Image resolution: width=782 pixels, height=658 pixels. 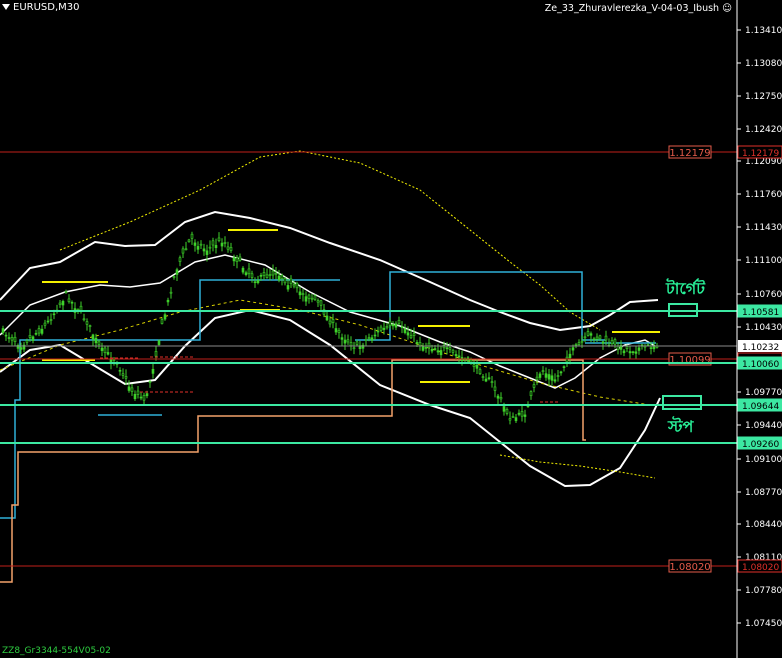 What do you see at coordinates (760, 313) in the screenshot?
I see `scale-level-text: 1.10581` at bounding box center [760, 313].